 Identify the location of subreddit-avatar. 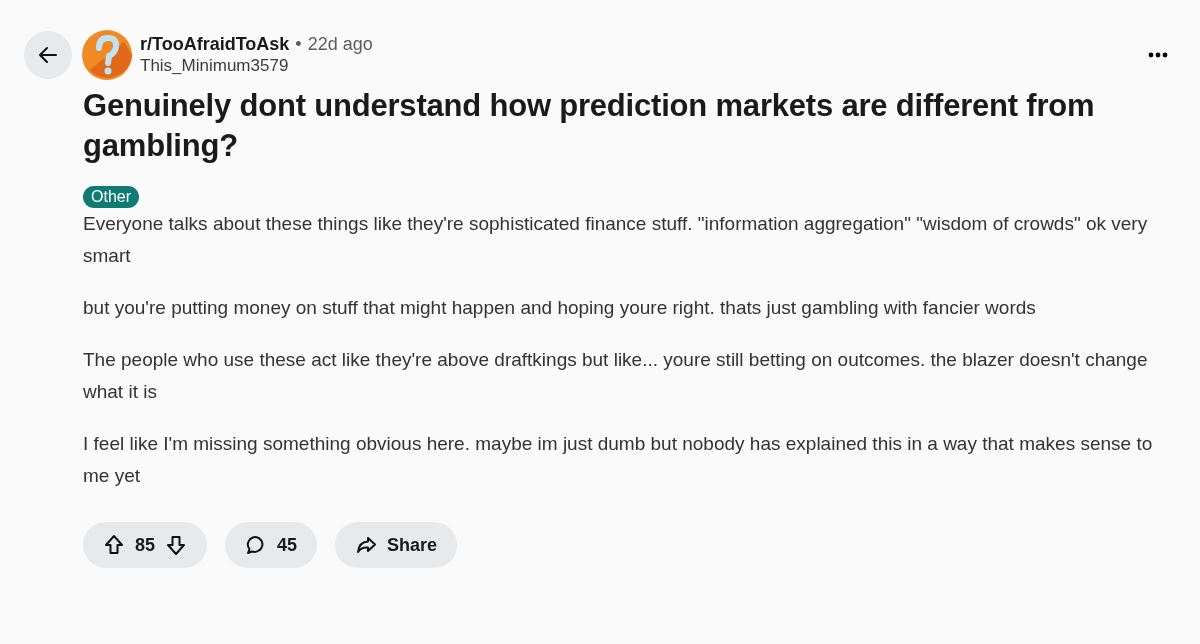
(107, 55).